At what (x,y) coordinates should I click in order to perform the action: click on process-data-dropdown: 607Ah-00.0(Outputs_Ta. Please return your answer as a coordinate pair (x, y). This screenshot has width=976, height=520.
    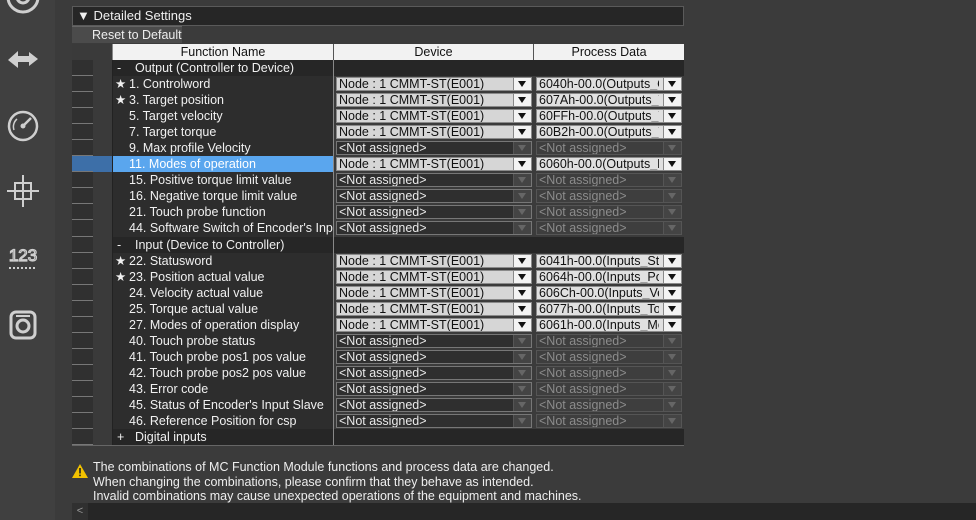
    Looking at the image, I should click on (609, 100).